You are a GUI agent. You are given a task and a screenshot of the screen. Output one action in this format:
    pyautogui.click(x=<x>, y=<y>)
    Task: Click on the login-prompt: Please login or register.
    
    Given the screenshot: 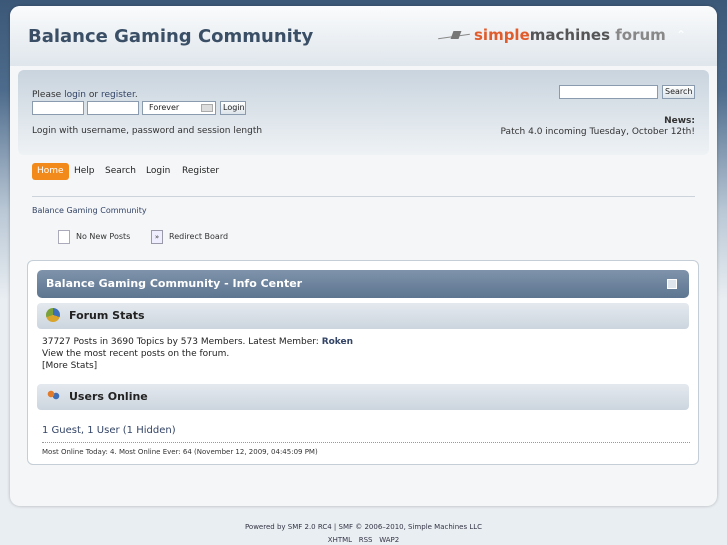 What is the action you would take?
    pyautogui.click(x=85, y=95)
    